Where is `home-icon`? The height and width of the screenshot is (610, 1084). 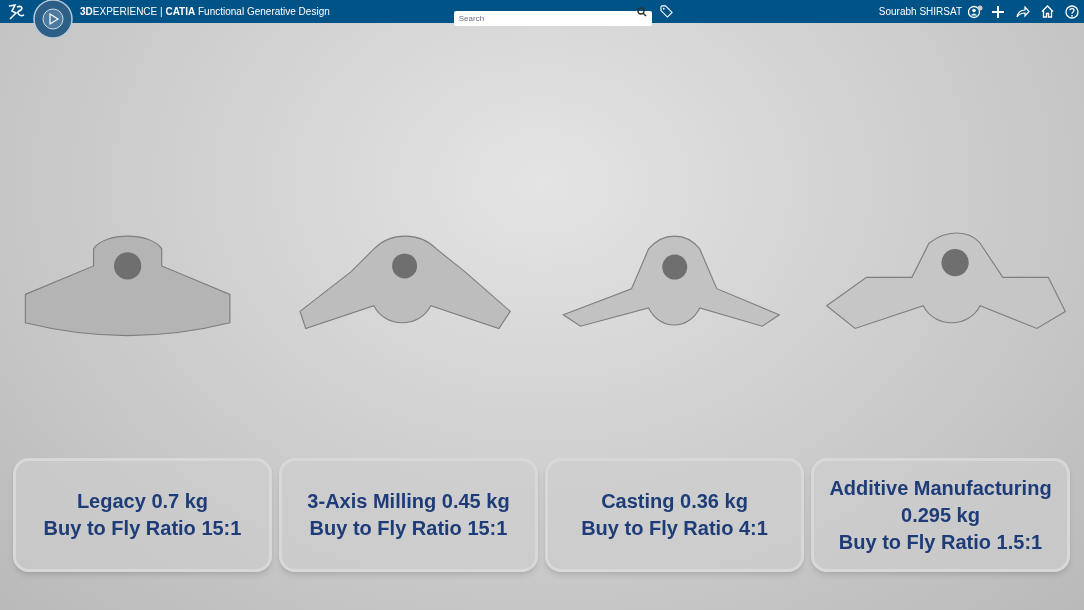
home-icon is located at coordinates (1047, 11).